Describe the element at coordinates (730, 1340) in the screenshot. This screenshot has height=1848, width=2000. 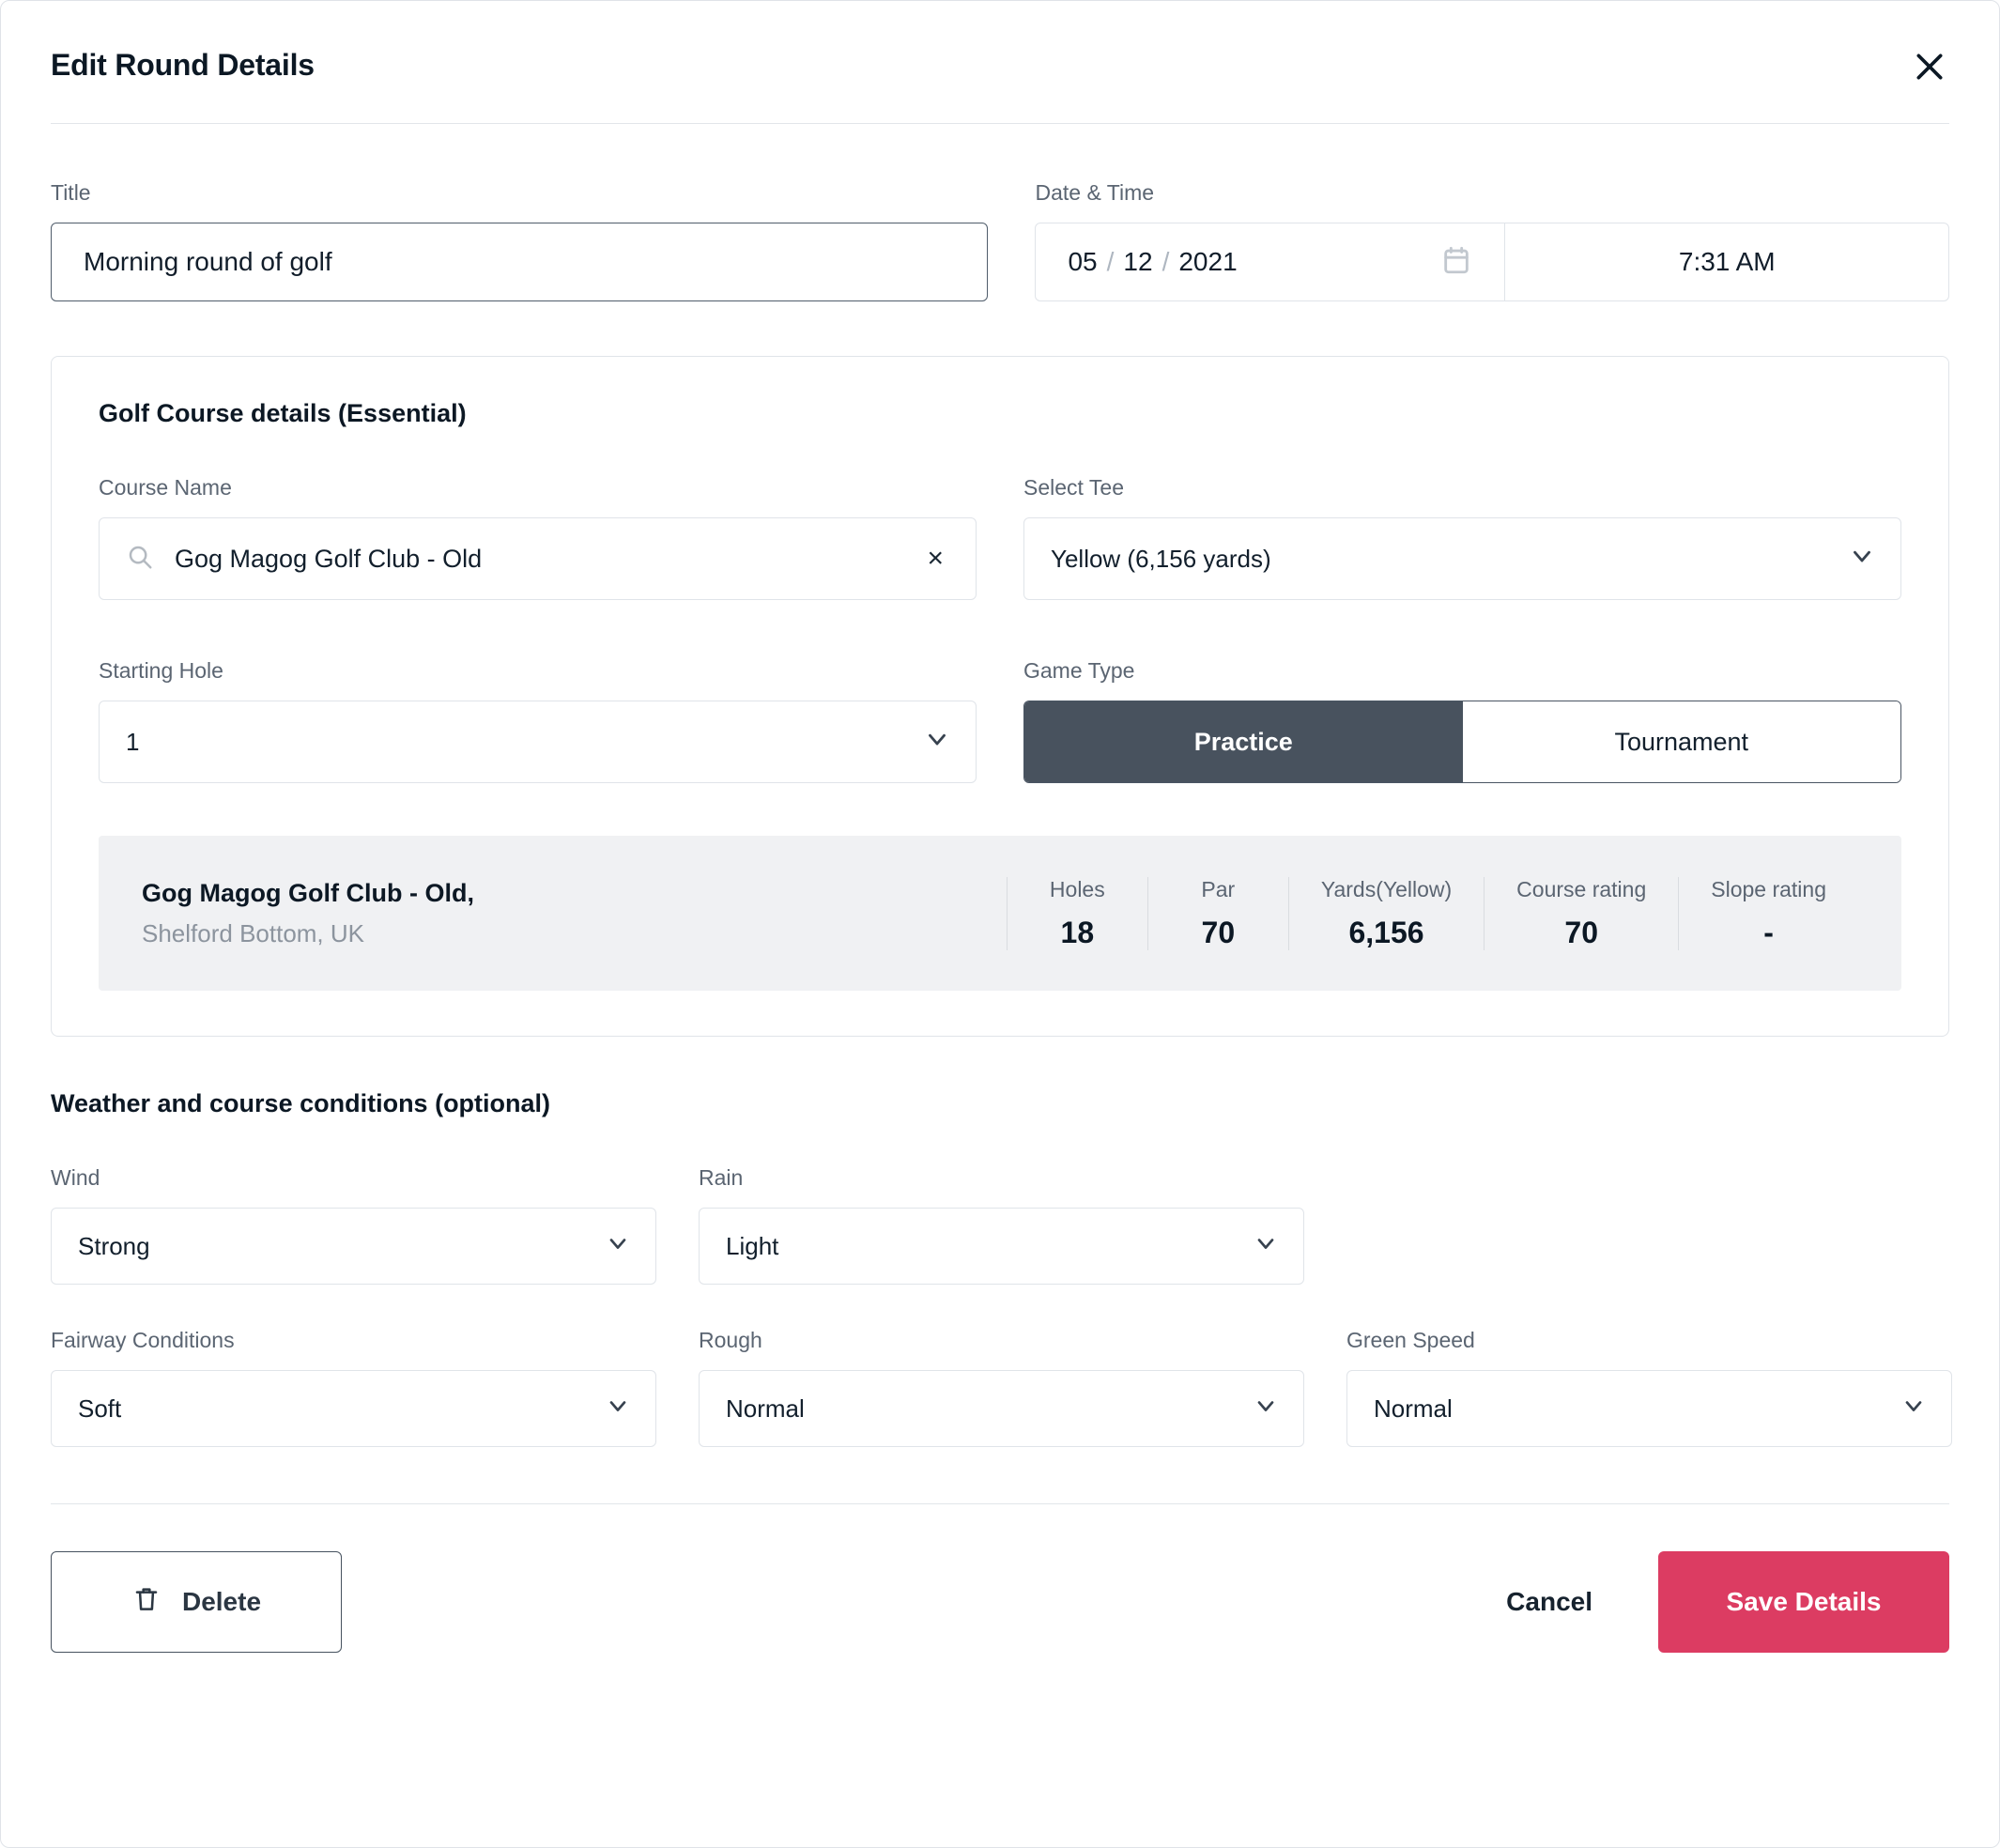
I see `rough-label: Rough` at that location.